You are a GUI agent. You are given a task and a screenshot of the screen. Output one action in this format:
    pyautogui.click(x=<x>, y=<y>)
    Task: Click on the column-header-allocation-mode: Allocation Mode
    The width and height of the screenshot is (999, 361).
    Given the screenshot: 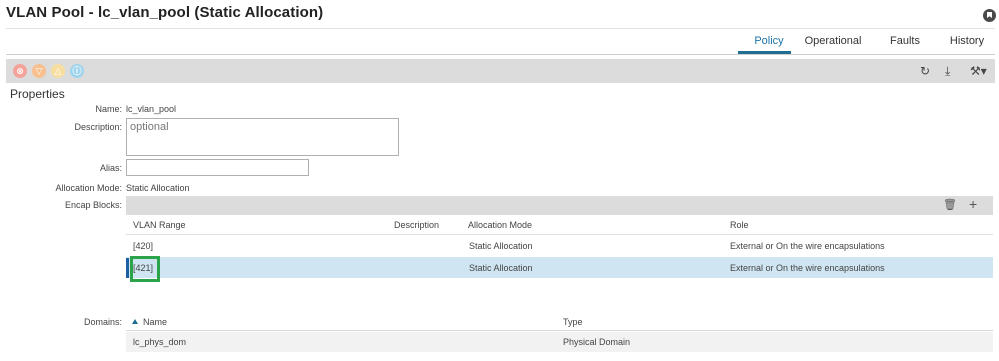 What is the action you would take?
    pyautogui.click(x=500, y=225)
    